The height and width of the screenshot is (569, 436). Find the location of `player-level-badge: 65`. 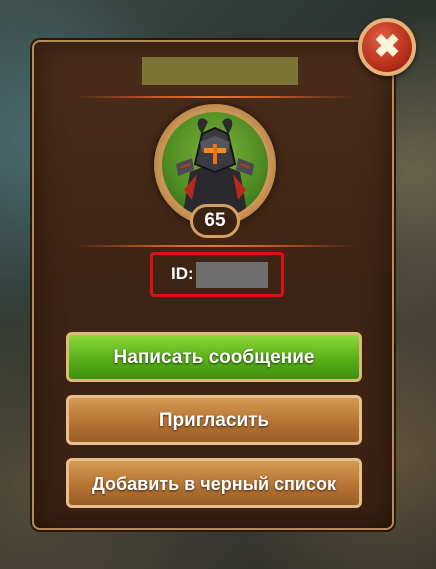

player-level-badge: 65 is located at coordinates (215, 221).